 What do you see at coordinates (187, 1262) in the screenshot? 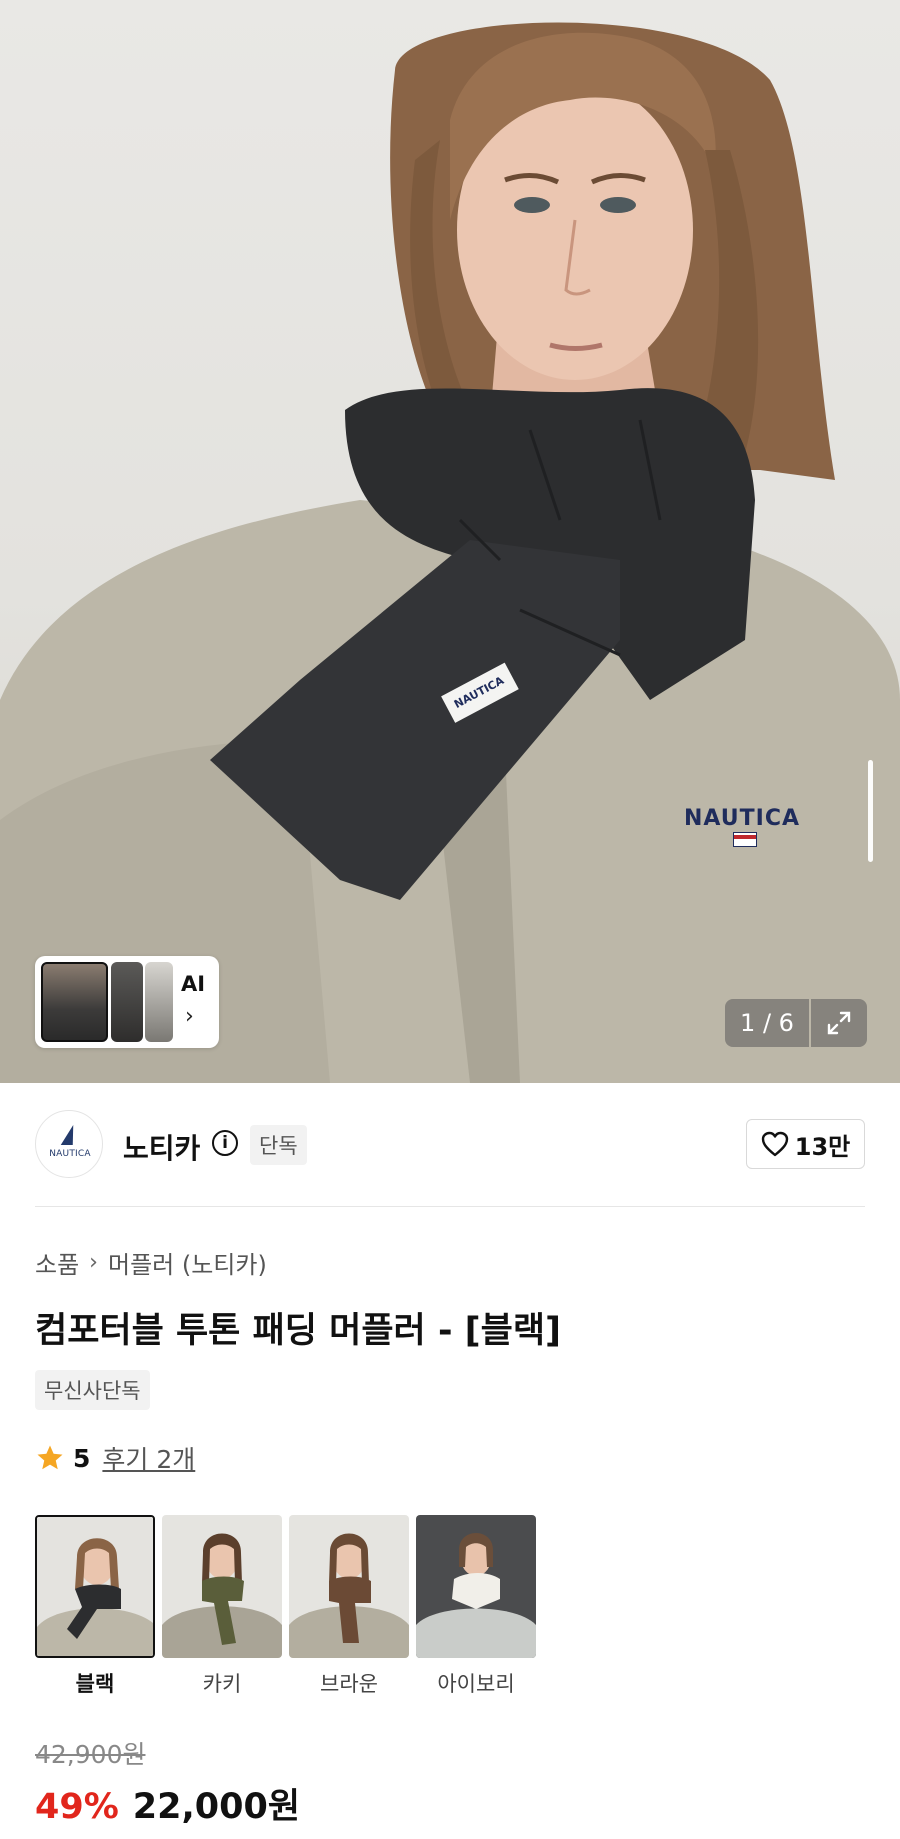
I see `breadcrumb-subcategory: 머플러 (노티카)` at bounding box center [187, 1262].